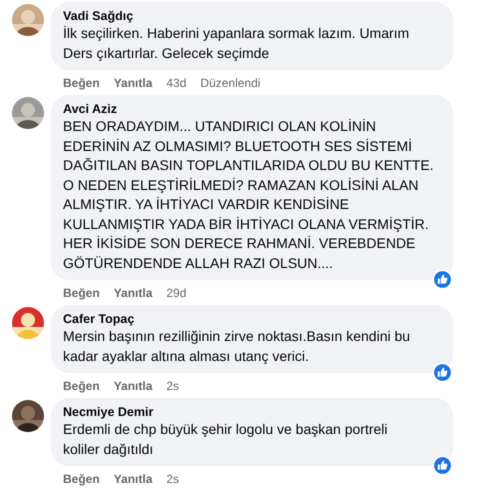 This screenshot has width=486, height=491. Describe the element at coordinates (176, 83) in the screenshot. I see `comment-time: 43d` at that location.